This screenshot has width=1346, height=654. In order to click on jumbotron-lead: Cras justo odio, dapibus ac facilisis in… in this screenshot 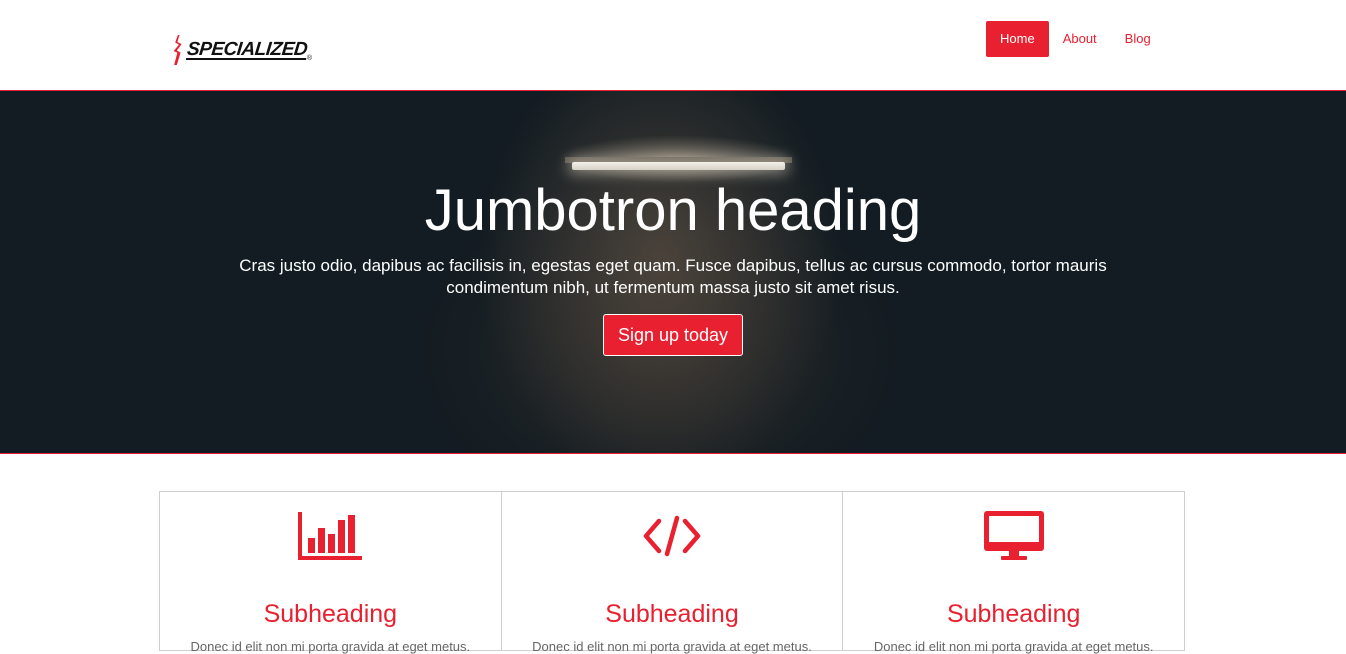, I will do `click(673, 276)`.